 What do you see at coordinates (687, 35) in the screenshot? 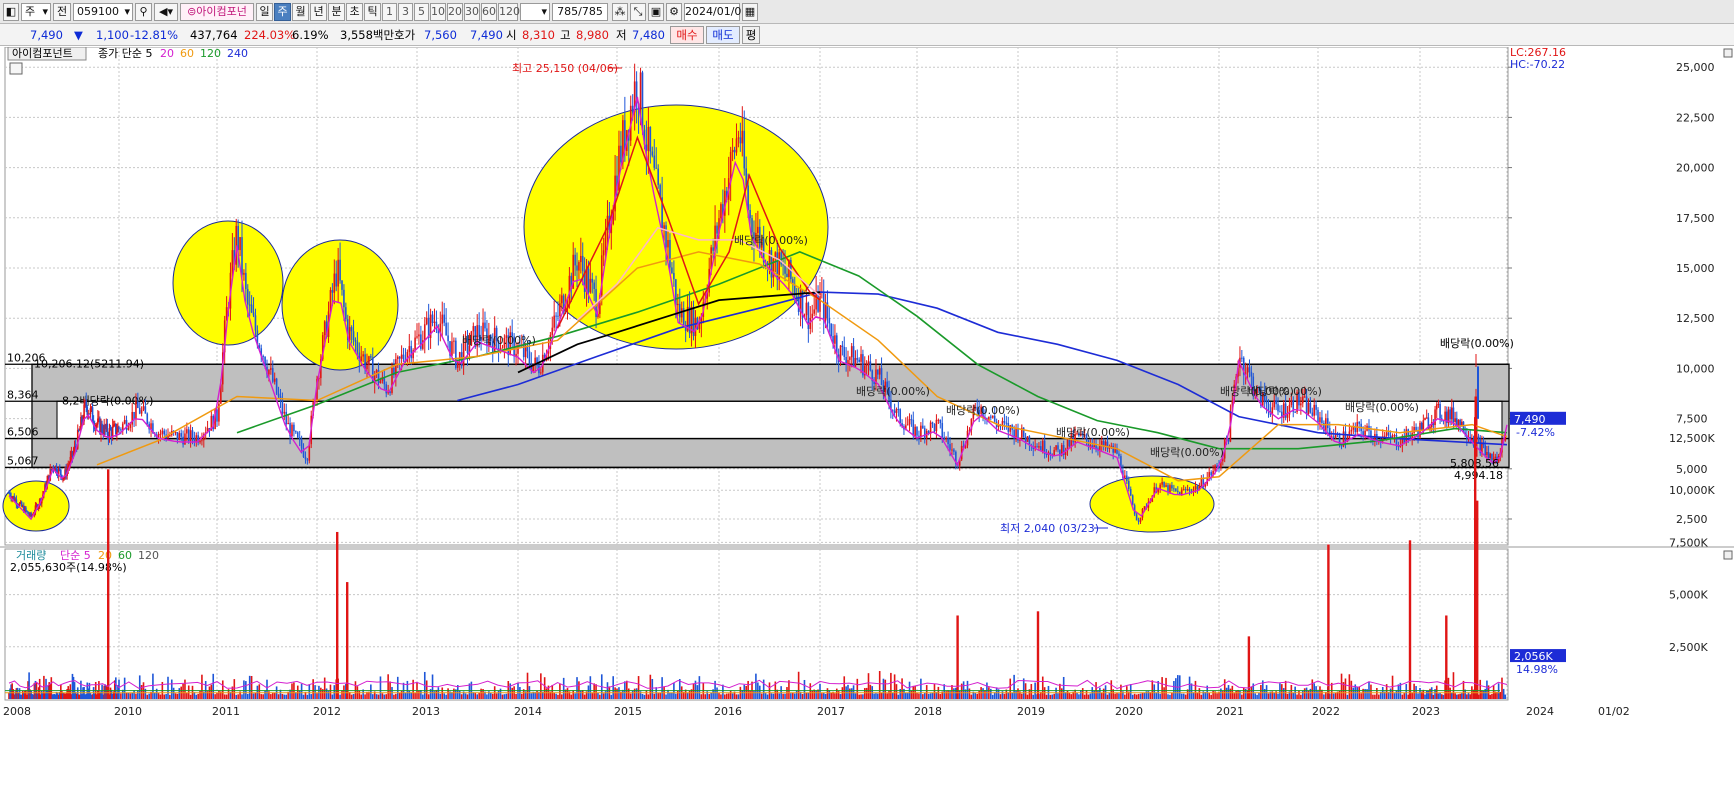
I see `buy-button: 매수` at bounding box center [687, 35].